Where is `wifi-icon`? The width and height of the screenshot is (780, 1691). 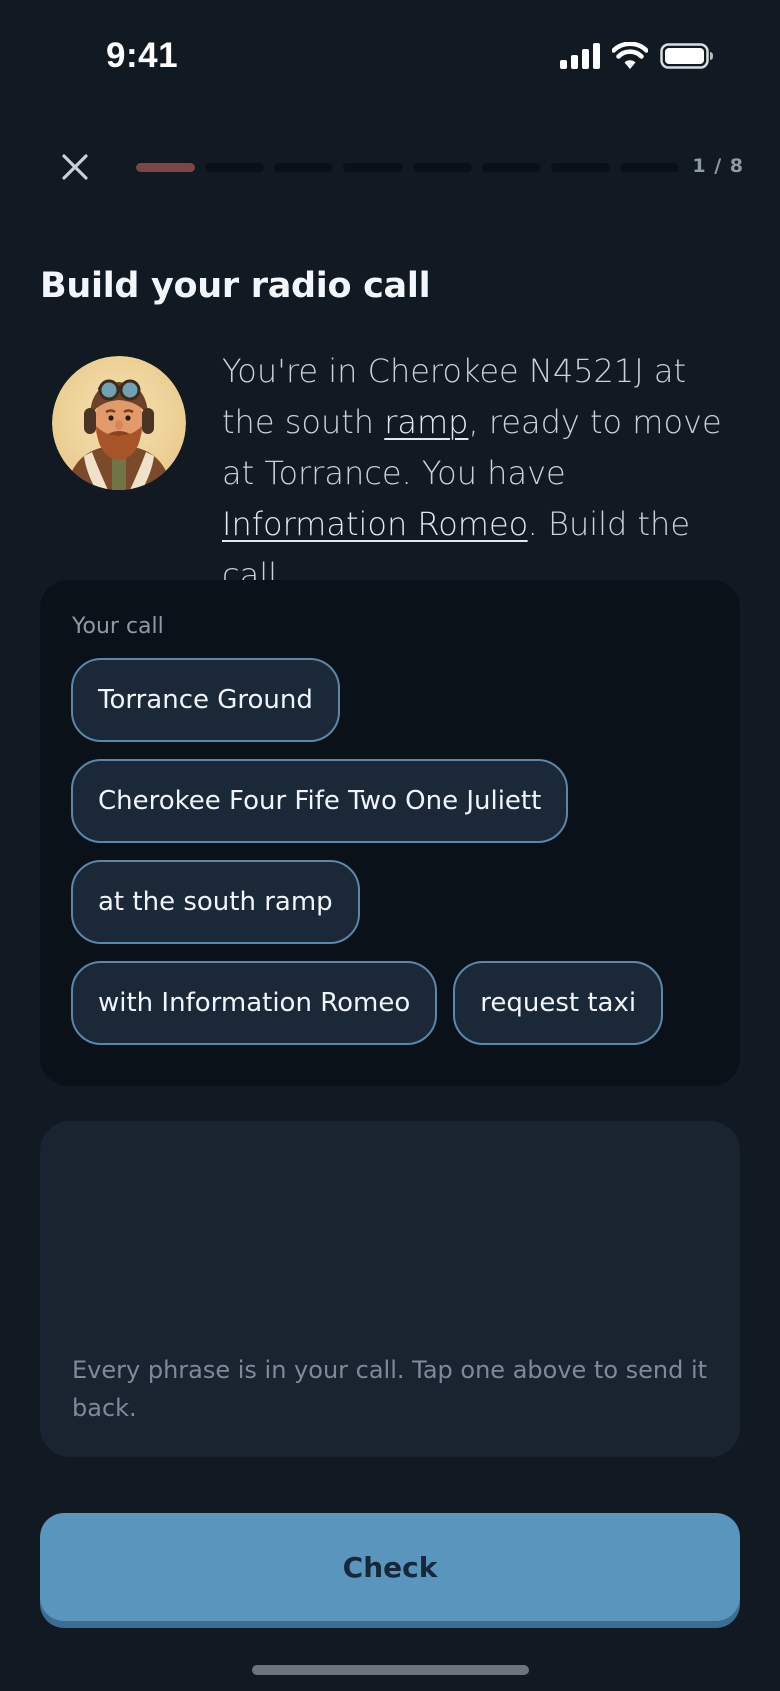 wifi-icon is located at coordinates (630, 55).